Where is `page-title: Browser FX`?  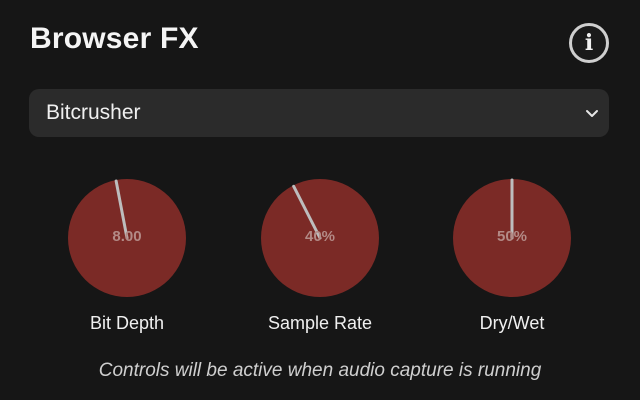
page-title: Browser FX is located at coordinates (114, 38).